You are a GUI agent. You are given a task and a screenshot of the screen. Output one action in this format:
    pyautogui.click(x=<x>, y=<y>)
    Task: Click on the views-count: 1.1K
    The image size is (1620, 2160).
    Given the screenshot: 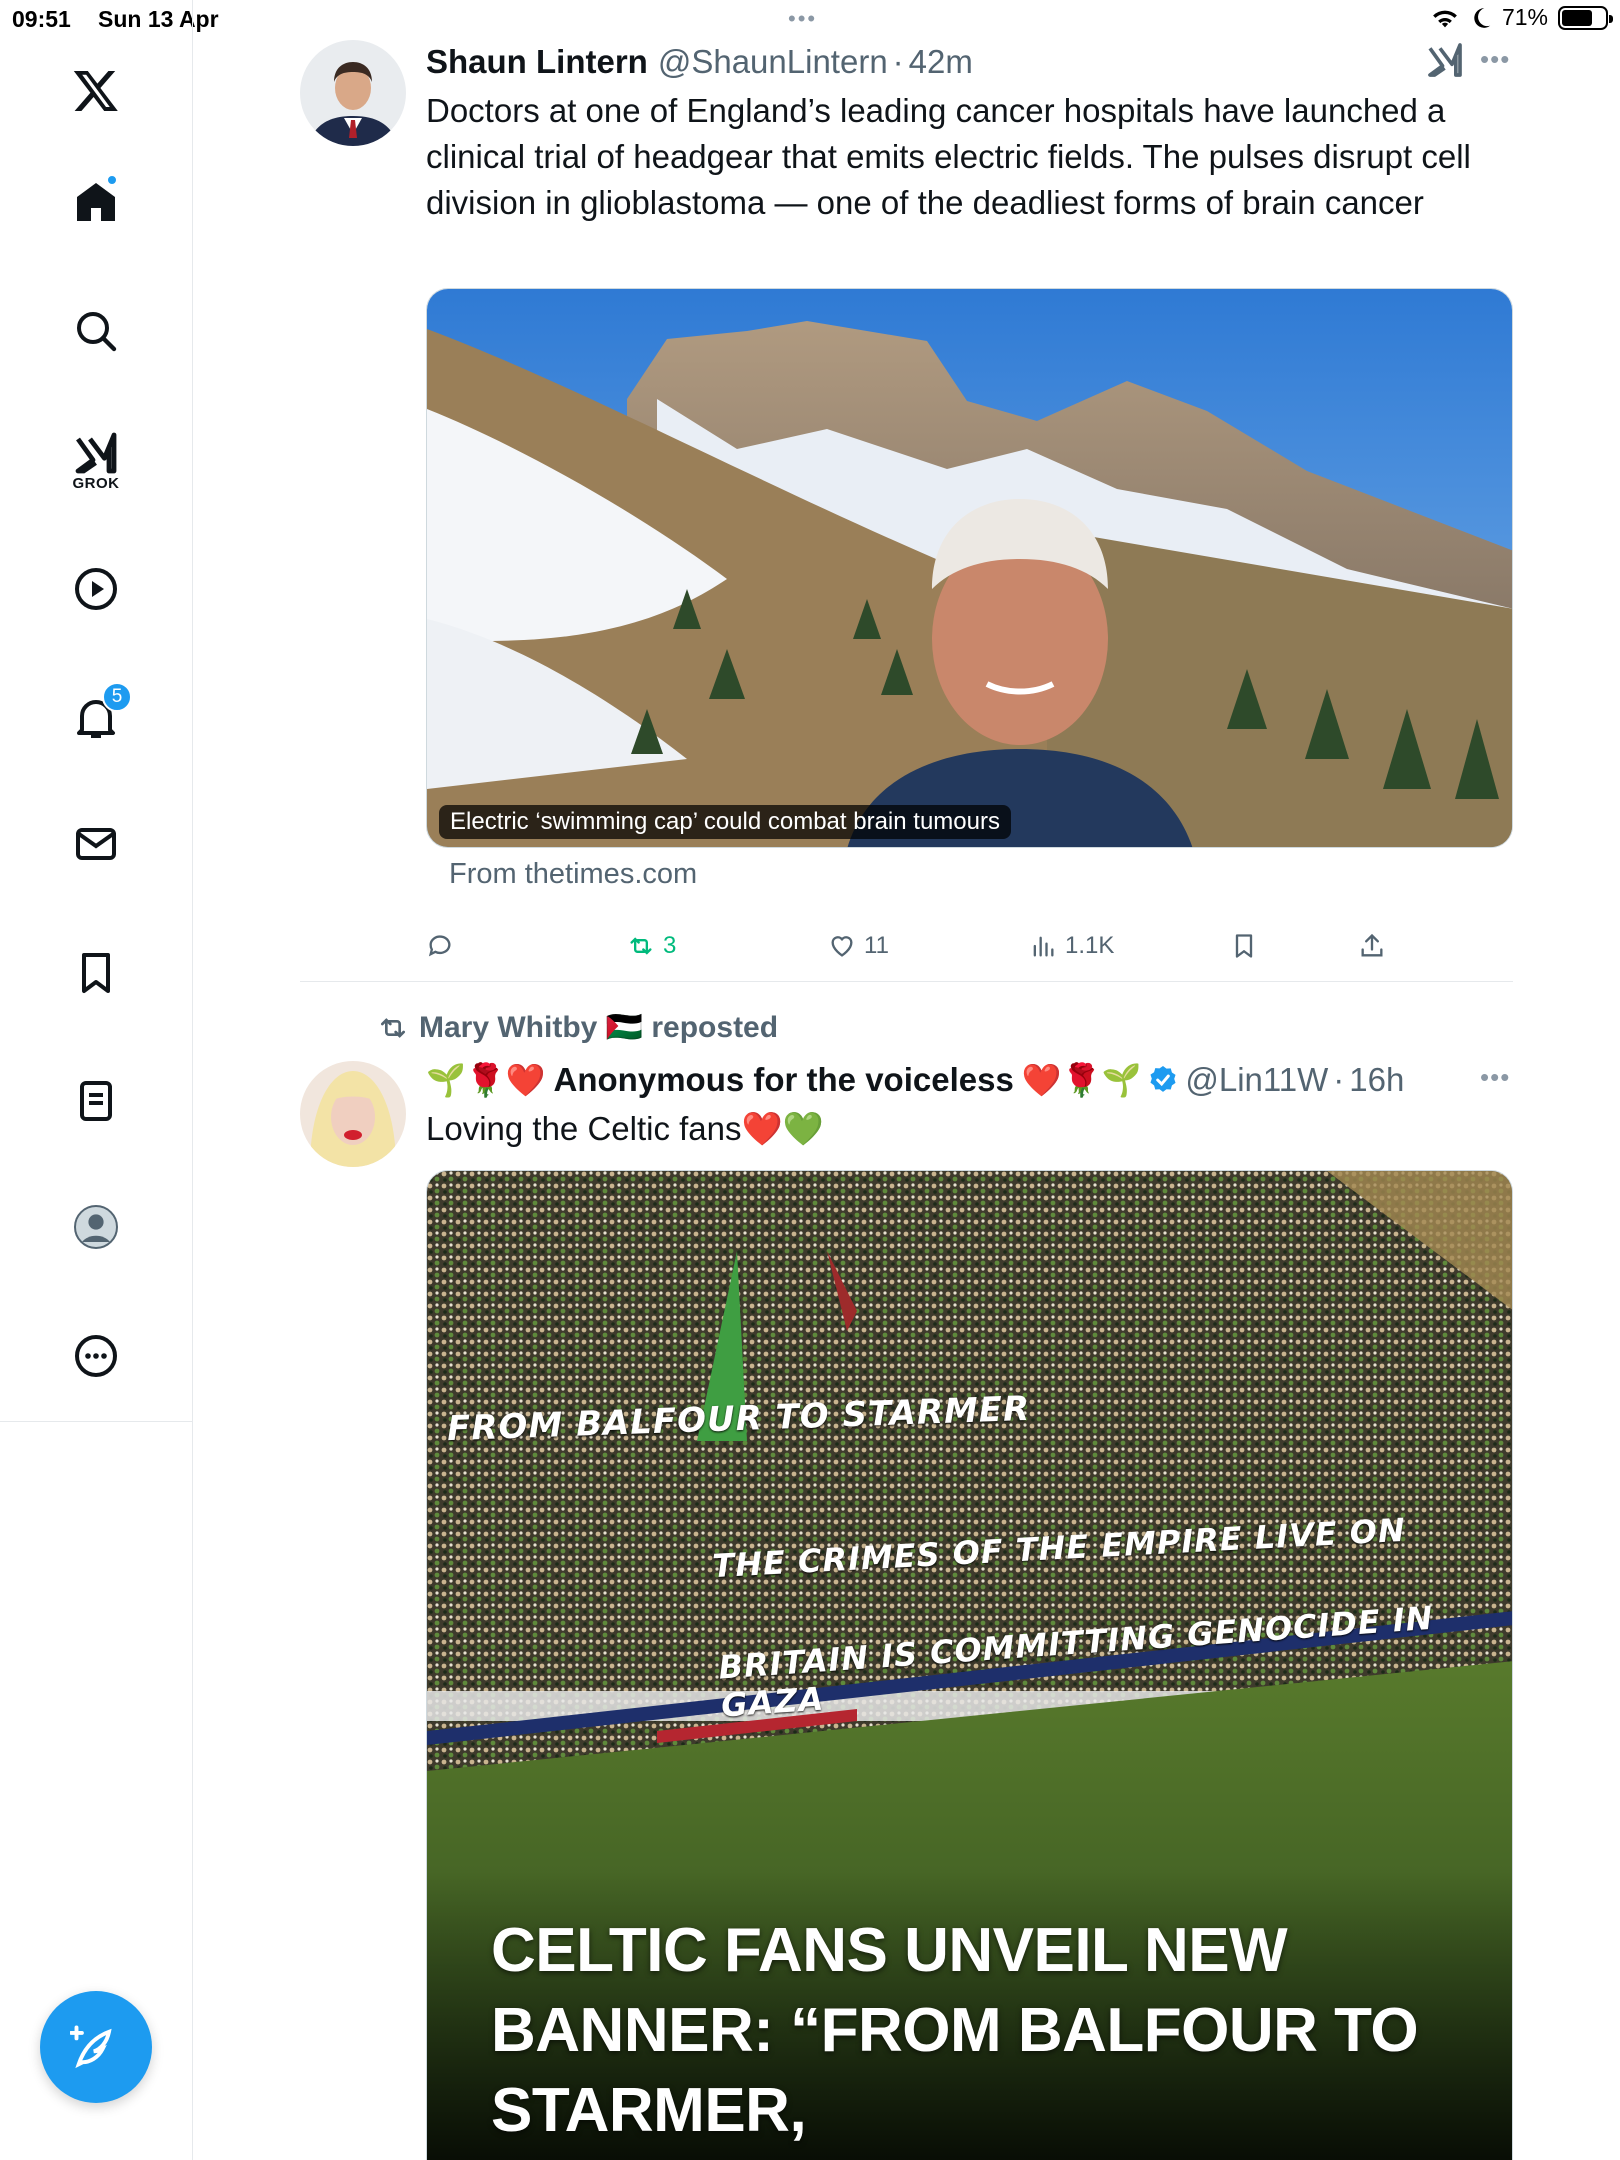 What is the action you would take?
    pyautogui.click(x=1090, y=945)
    